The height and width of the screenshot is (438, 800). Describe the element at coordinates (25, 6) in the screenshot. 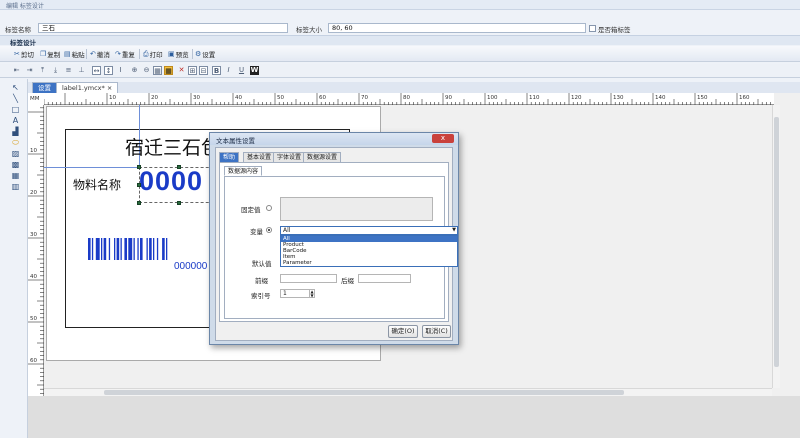

I see `window-title: 编辑 标签设计` at that location.